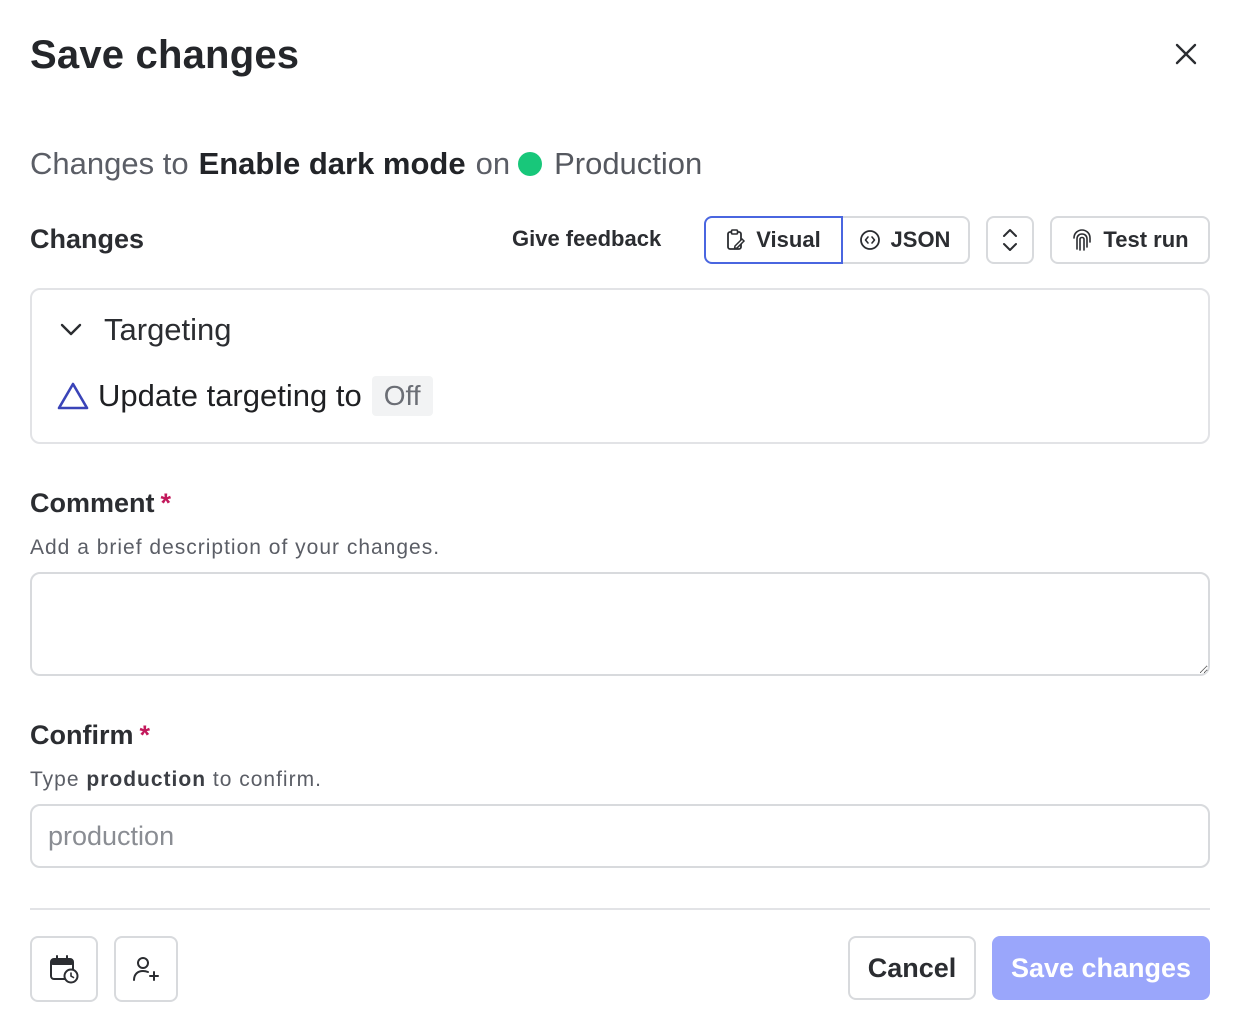  What do you see at coordinates (869, 240) in the screenshot?
I see `code-circle-icon` at bounding box center [869, 240].